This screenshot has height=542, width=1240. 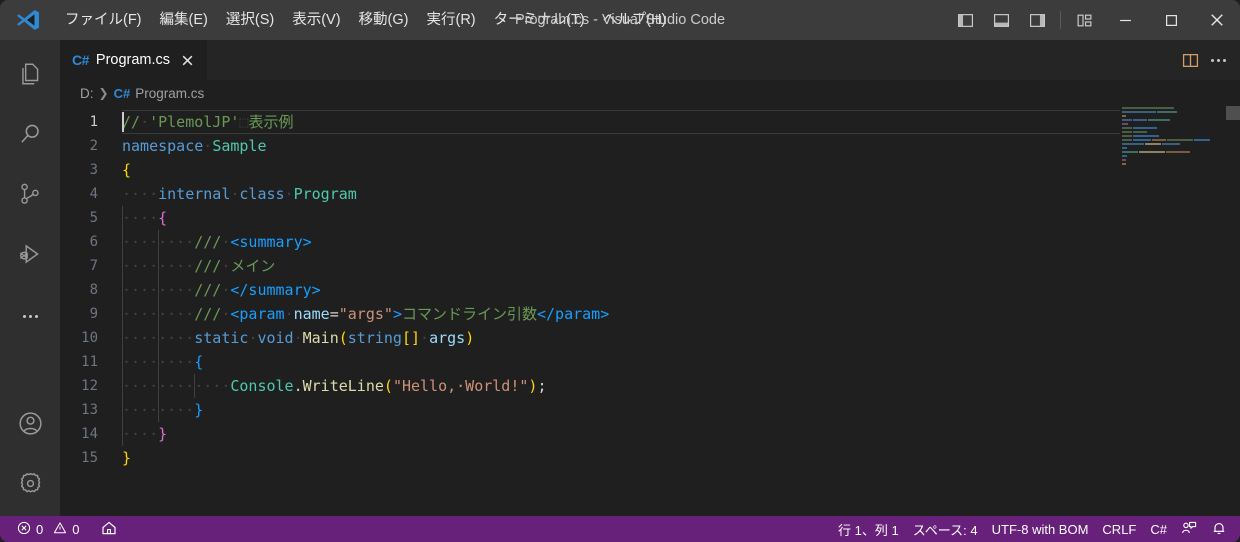 I want to click on ellipsis-icon, so click(x=1218, y=60).